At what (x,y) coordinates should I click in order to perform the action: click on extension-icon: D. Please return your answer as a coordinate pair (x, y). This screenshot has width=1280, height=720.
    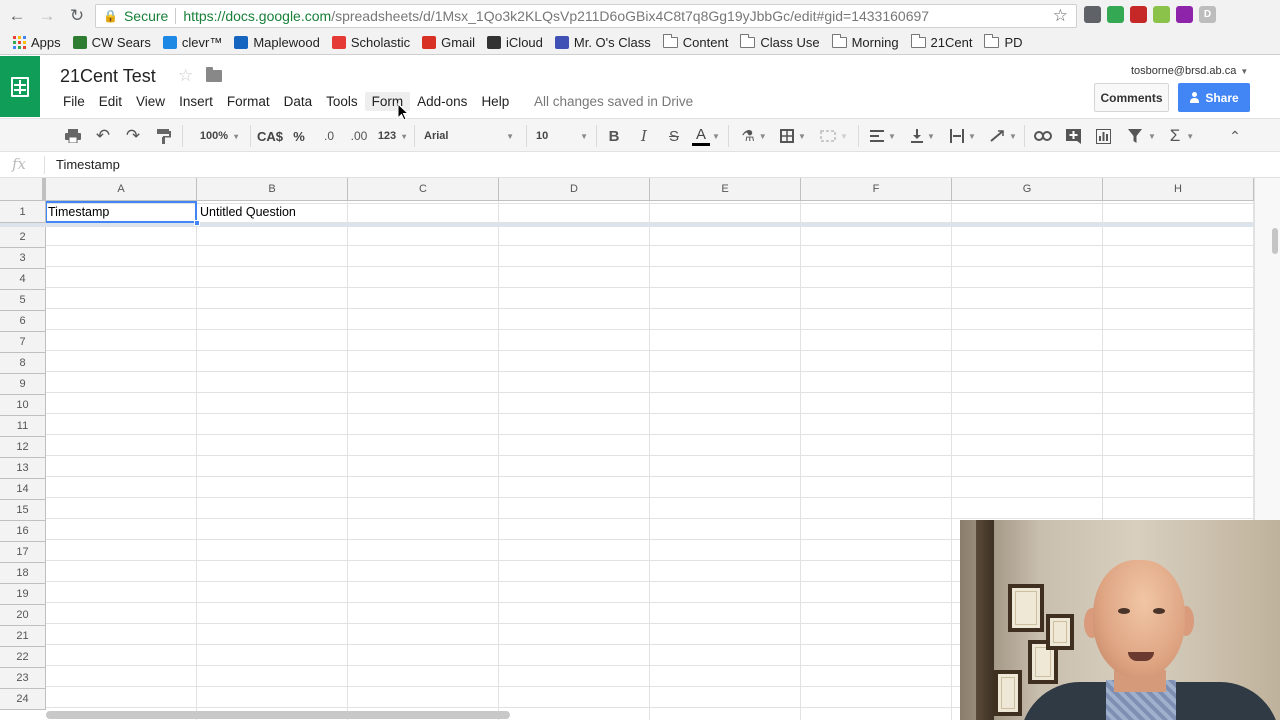
    Looking at the image, I should click on (1207, 14).